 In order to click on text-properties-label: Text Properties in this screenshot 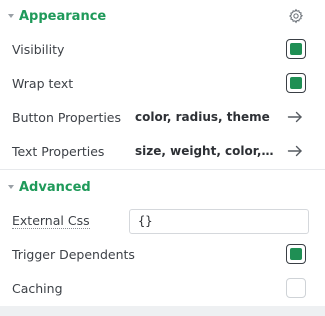, I will do `click(58, 151)`.